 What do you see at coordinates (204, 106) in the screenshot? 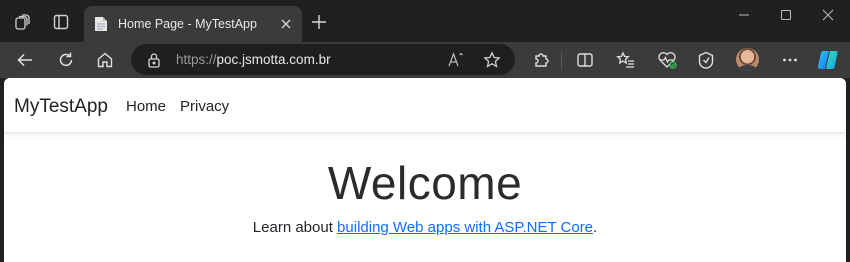
I see `nav-link-privacy: Privacy` at bounding box center [204, 106].